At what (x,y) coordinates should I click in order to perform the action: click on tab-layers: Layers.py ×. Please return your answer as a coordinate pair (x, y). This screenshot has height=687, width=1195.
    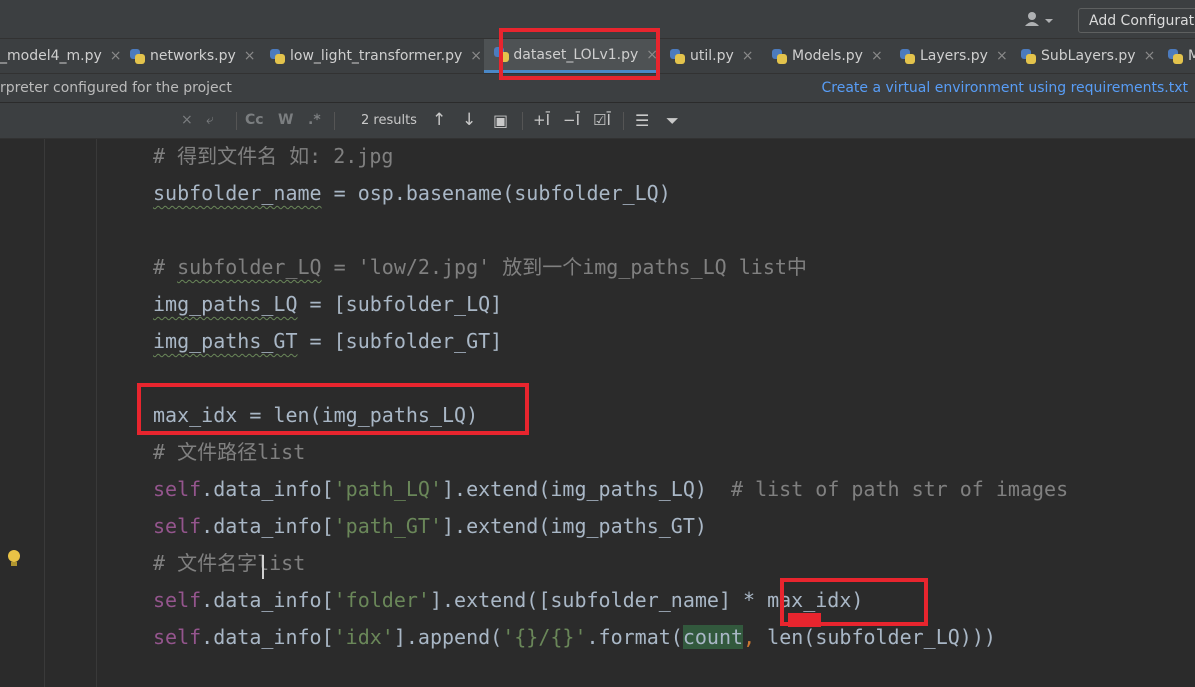
    Looking at the image, I should click on (954, 56).